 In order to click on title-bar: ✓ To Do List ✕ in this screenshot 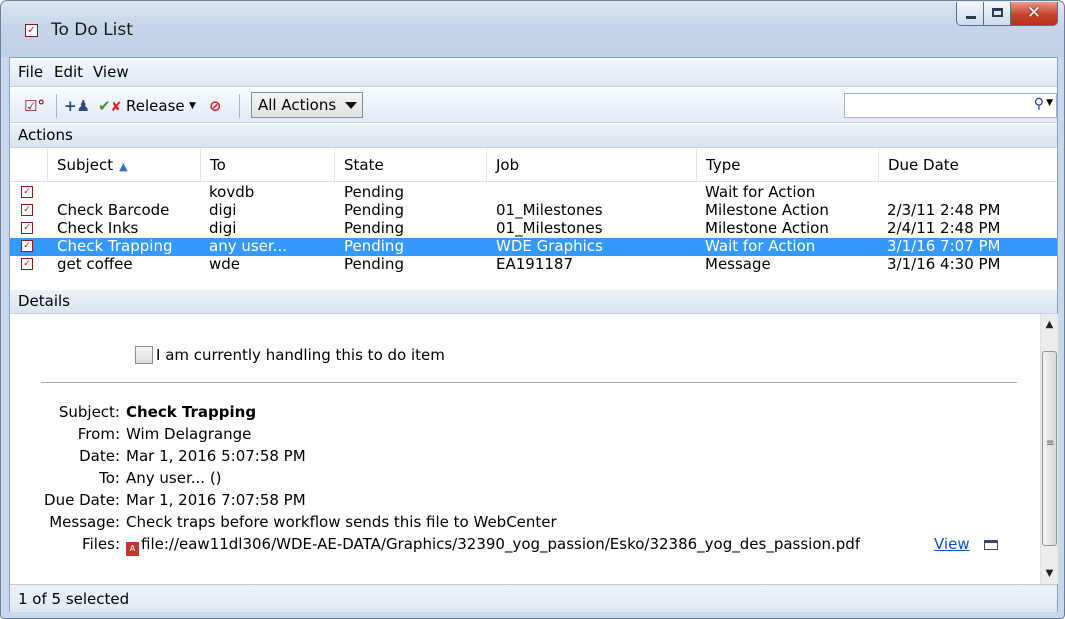, I will do `click(532, 29)`.